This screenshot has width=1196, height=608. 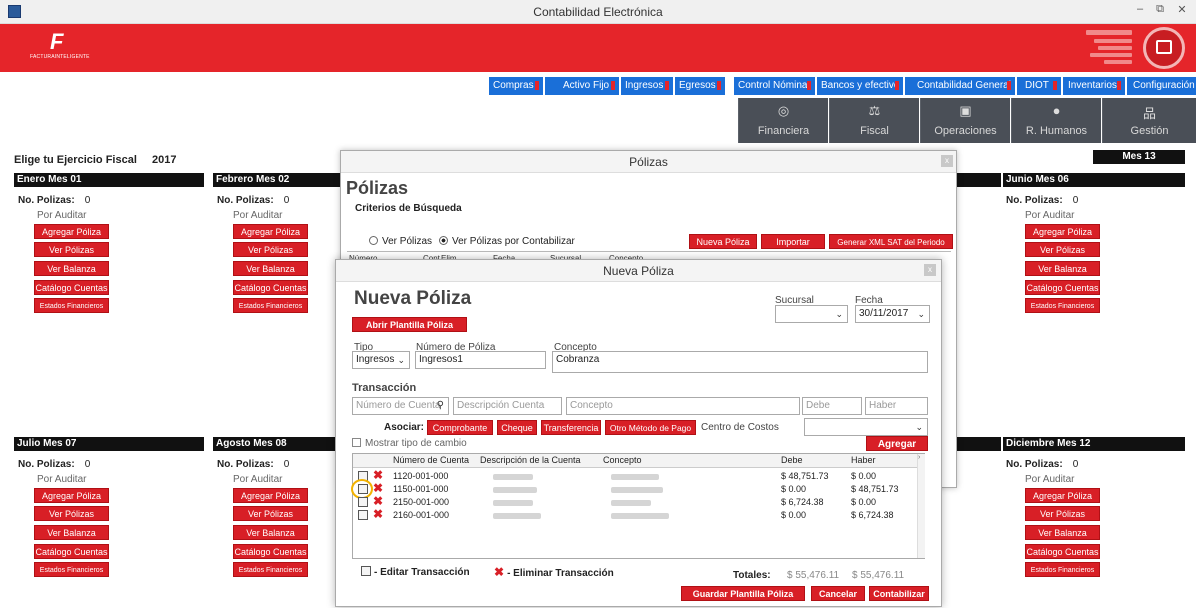 I want to click on estados-financieros-button-02: Estados Financieros, so click(x=270, y=305).